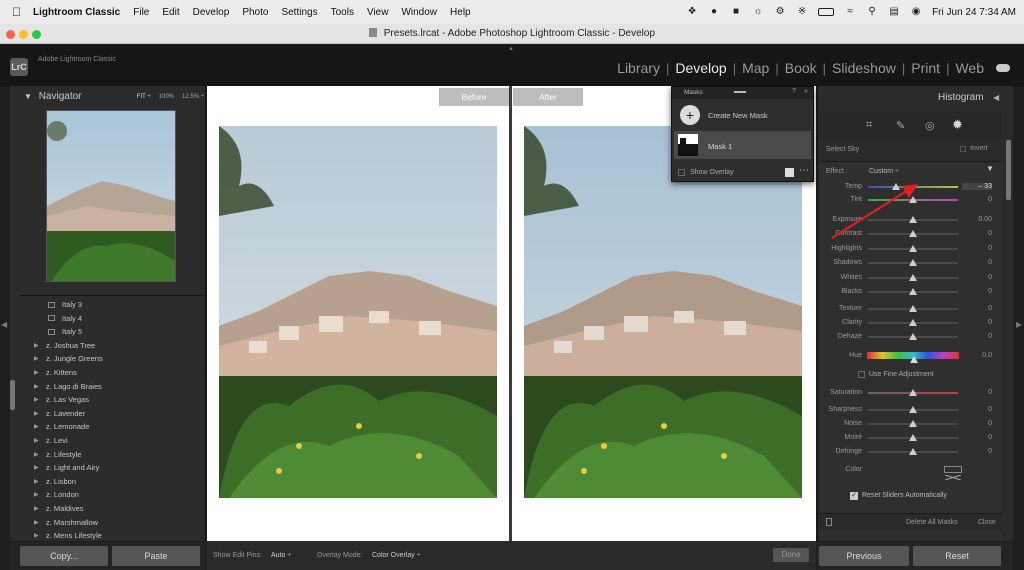 The image size is (1024, 570). Describe the element at coordinates (977, 437) in the screenshot. I see `detail-moiré-value: 0` at that location.